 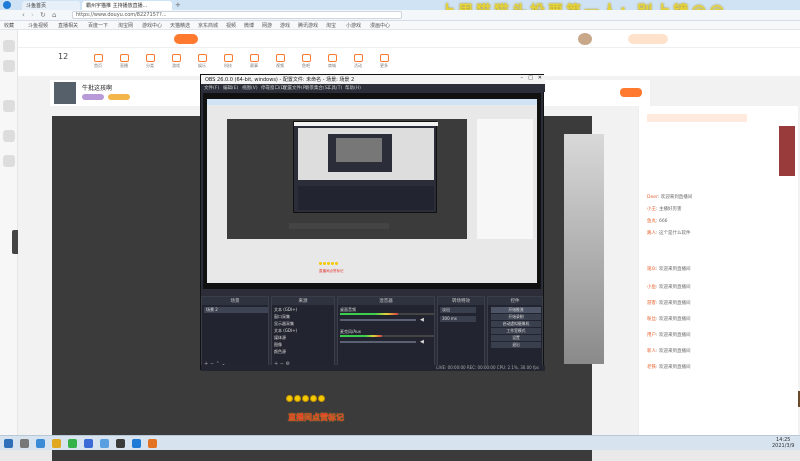 I want to click on category-item: 鱼吧, so click(x=306, y=61).